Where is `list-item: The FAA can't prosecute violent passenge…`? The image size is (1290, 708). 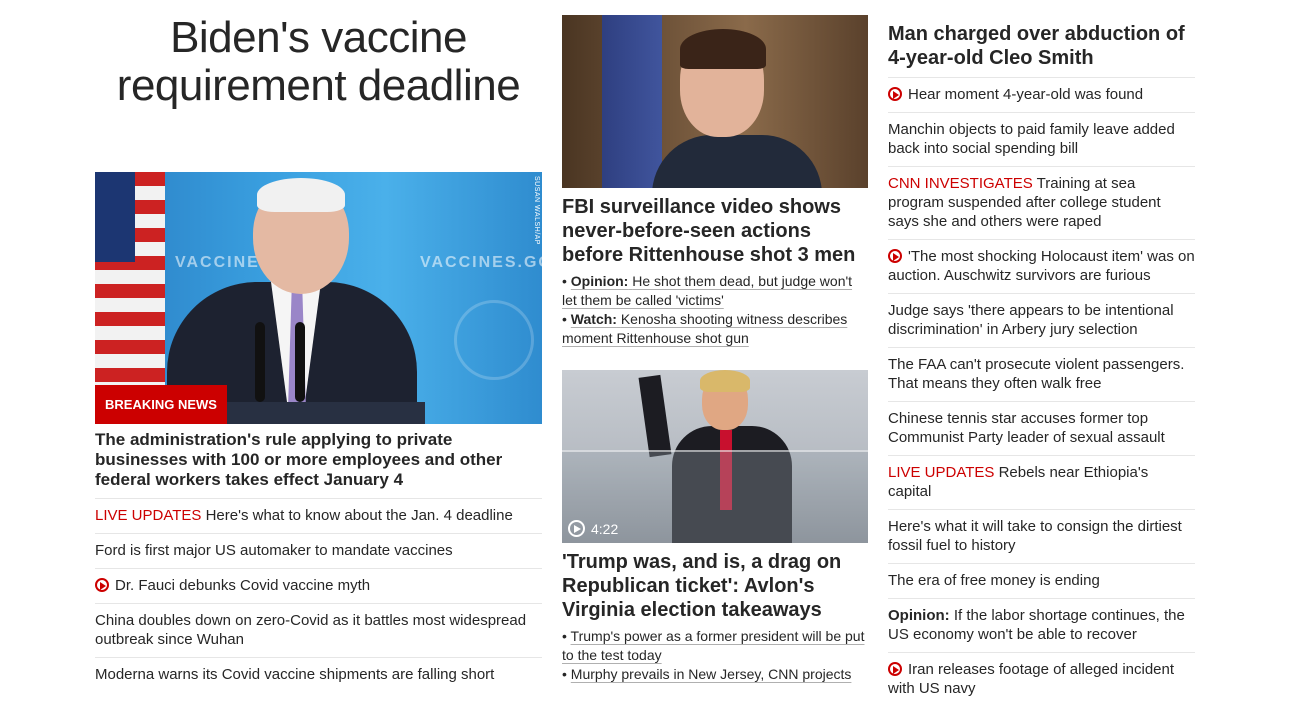 list-item: The FAA can't prosecute violent passenge… is located at coordinates (1041, 374).